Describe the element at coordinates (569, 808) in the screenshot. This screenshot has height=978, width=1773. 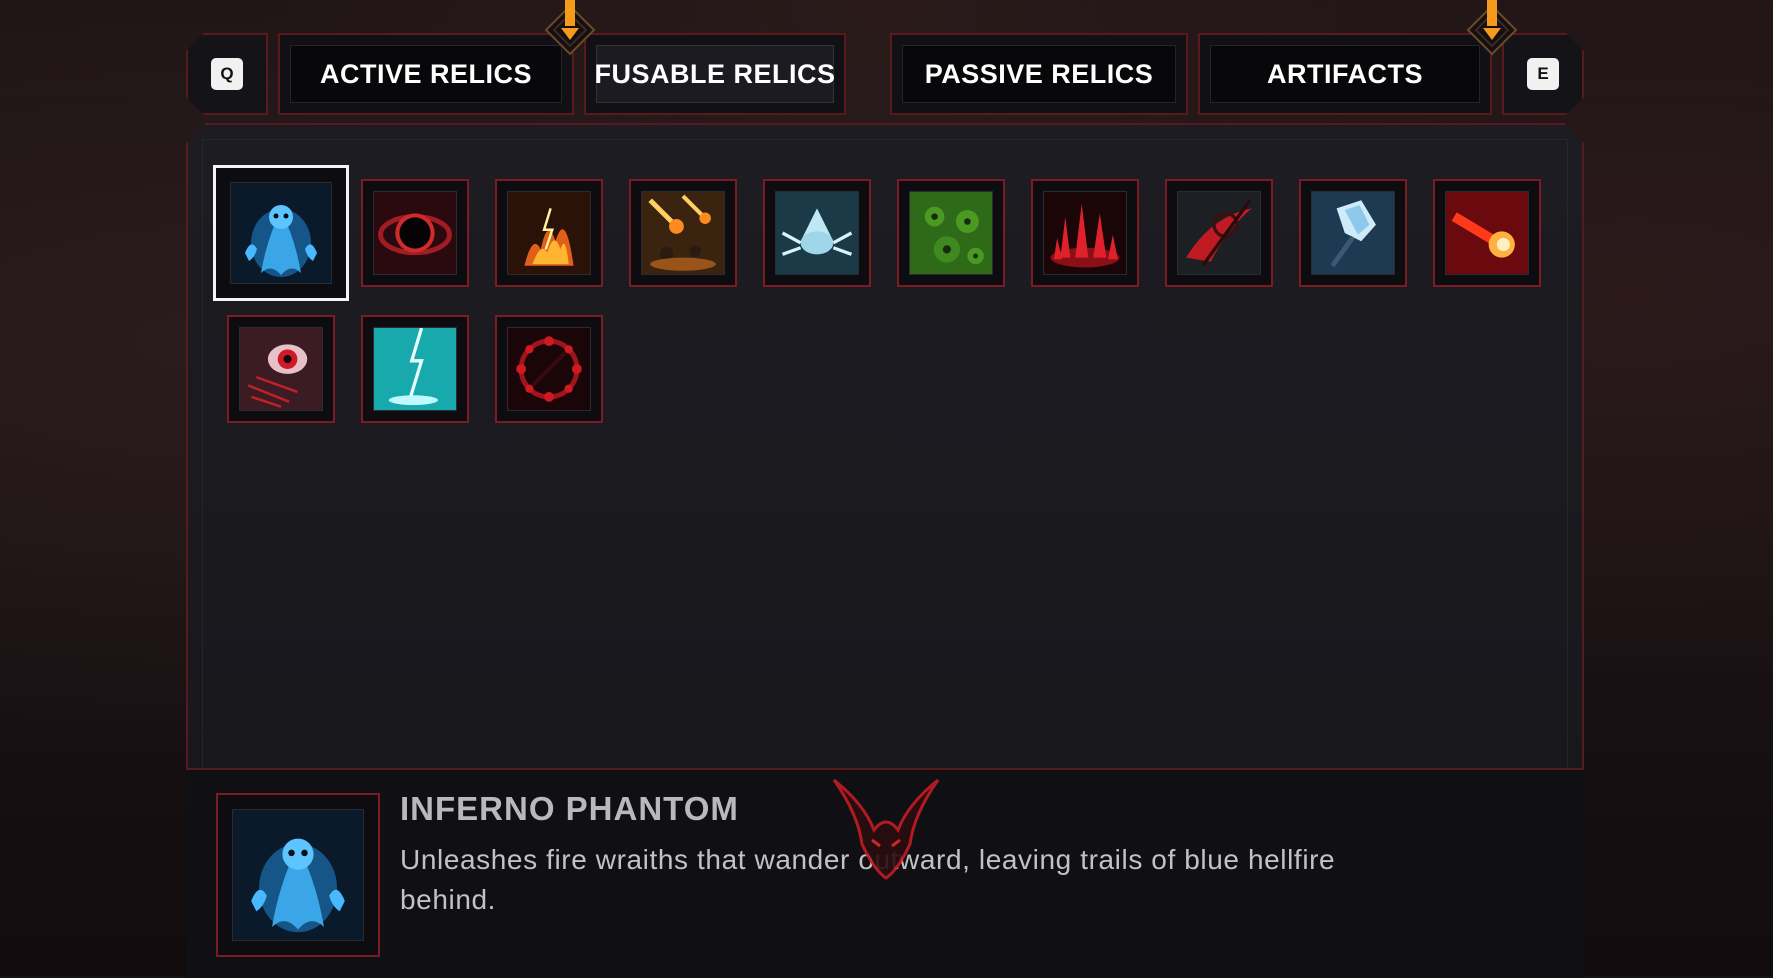
I see `relic-name: INFERNO PHANTOM` at that location.